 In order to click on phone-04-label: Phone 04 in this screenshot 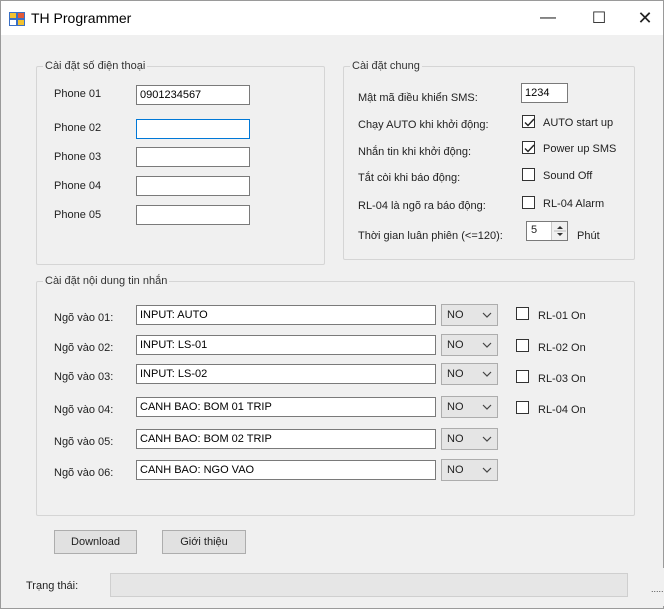, I will do `click(78, 186)`.